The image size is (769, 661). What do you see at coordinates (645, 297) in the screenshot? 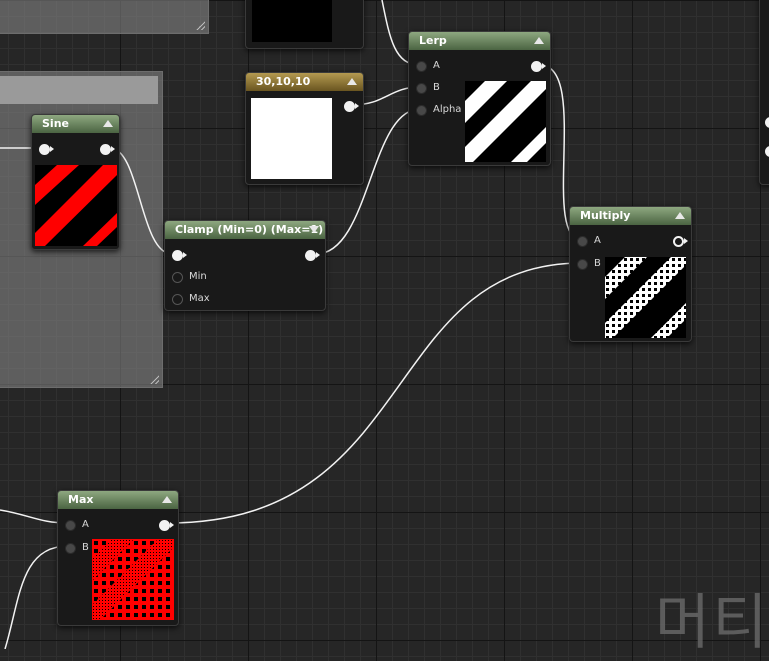
I see `multiply-preview-thumbnail` at bounding box center [645, 297].